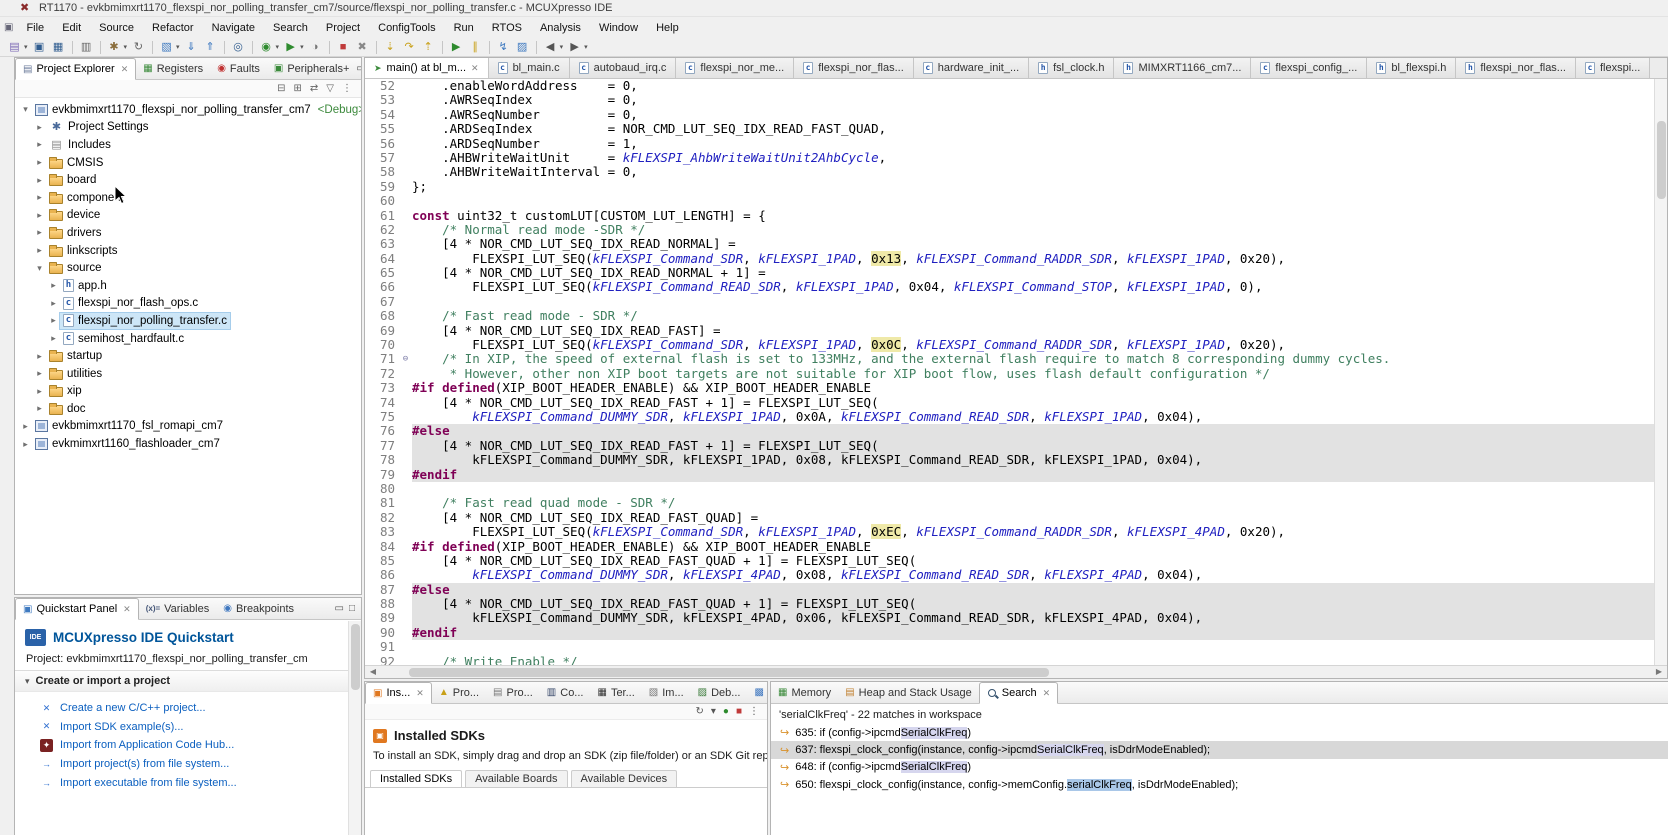  What do you see at coordinates (739, 711) in the screenshot?
I see `stop-icon: ■` at bounding box center [739, 711].